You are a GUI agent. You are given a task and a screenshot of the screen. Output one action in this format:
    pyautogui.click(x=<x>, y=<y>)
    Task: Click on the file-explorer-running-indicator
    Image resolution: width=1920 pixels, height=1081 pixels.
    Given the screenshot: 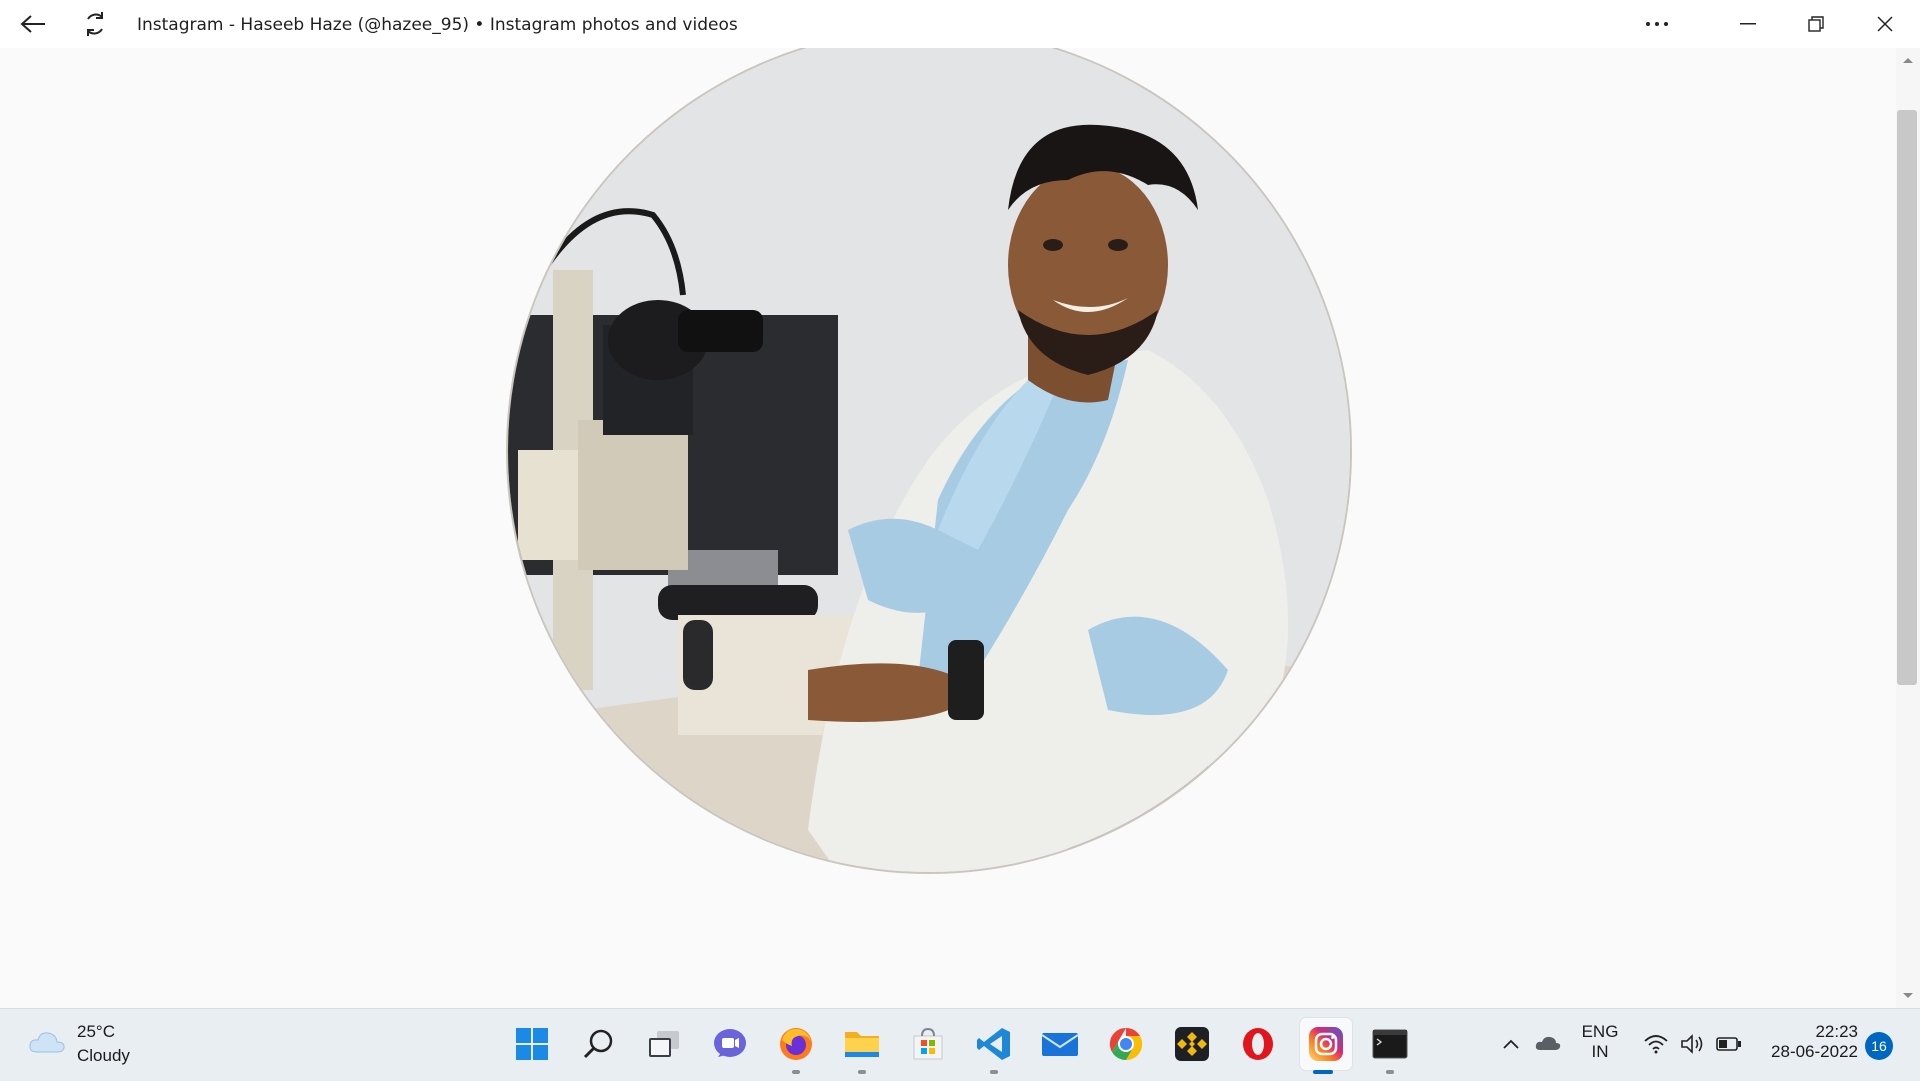 What is the action you would take?
    pyautogui.click(x=862, y=1072)
    